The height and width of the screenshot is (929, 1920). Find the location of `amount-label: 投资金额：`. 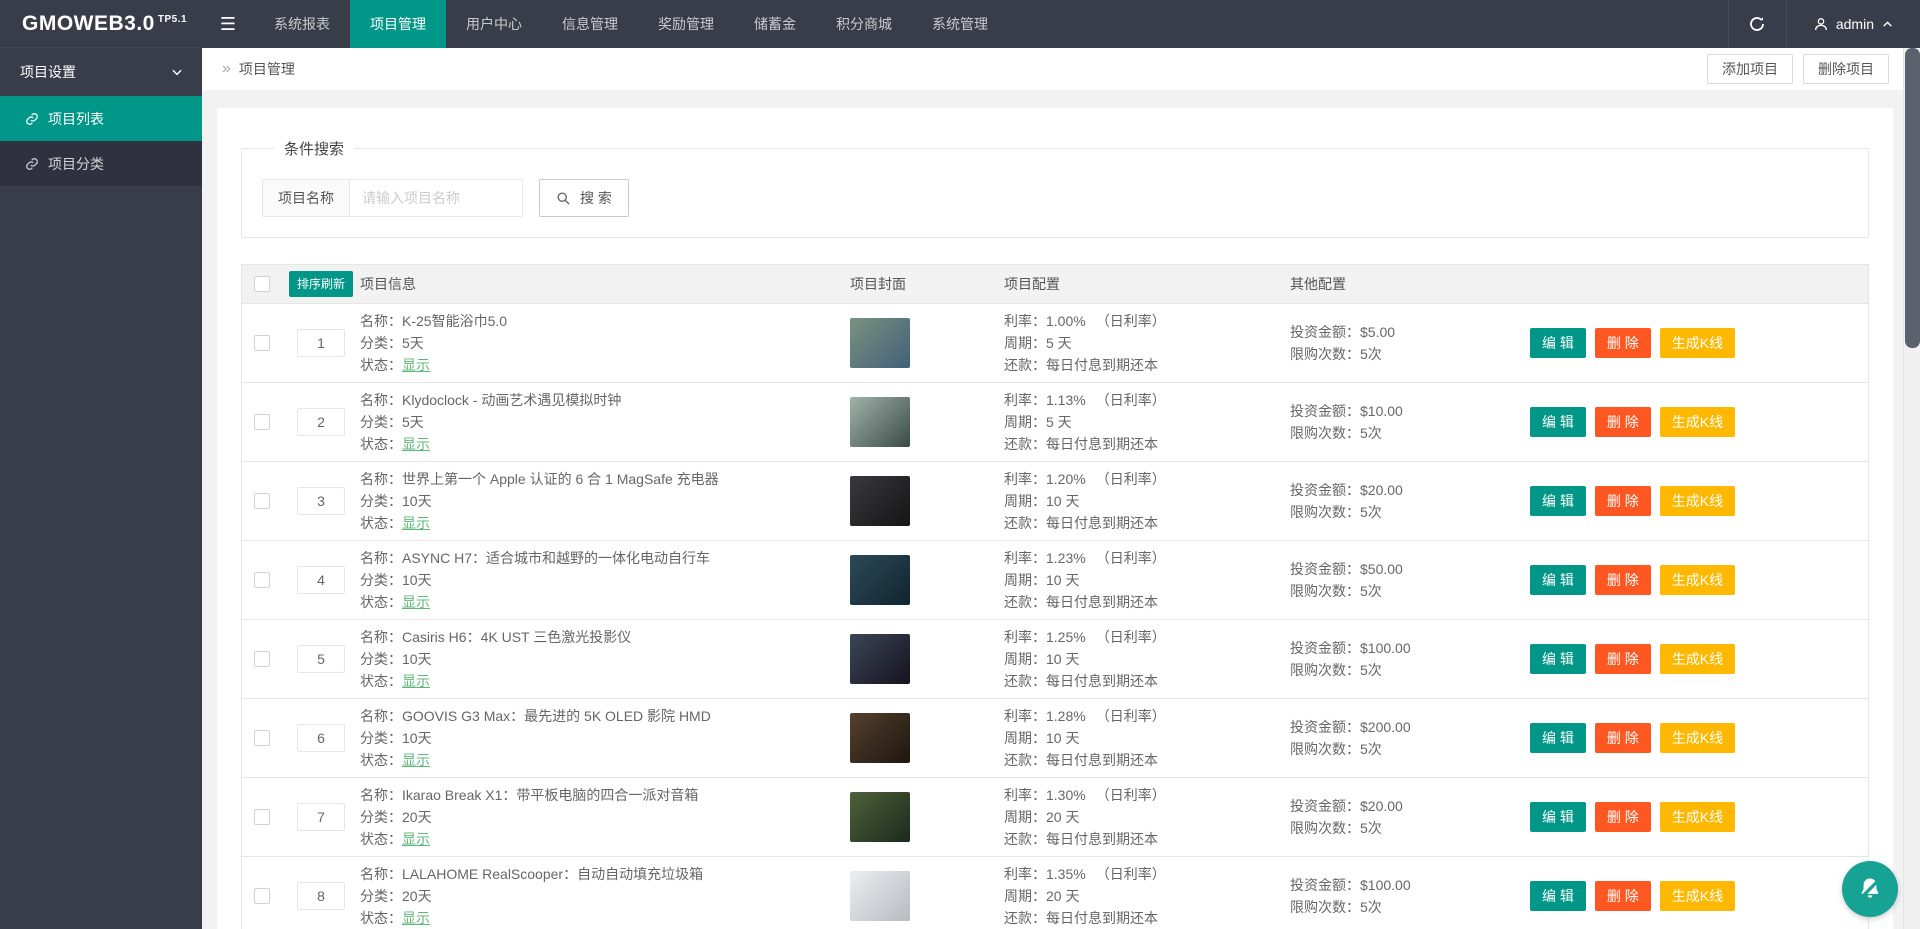

amount-label: 投资金额： is located at coordinates (1325, 727).